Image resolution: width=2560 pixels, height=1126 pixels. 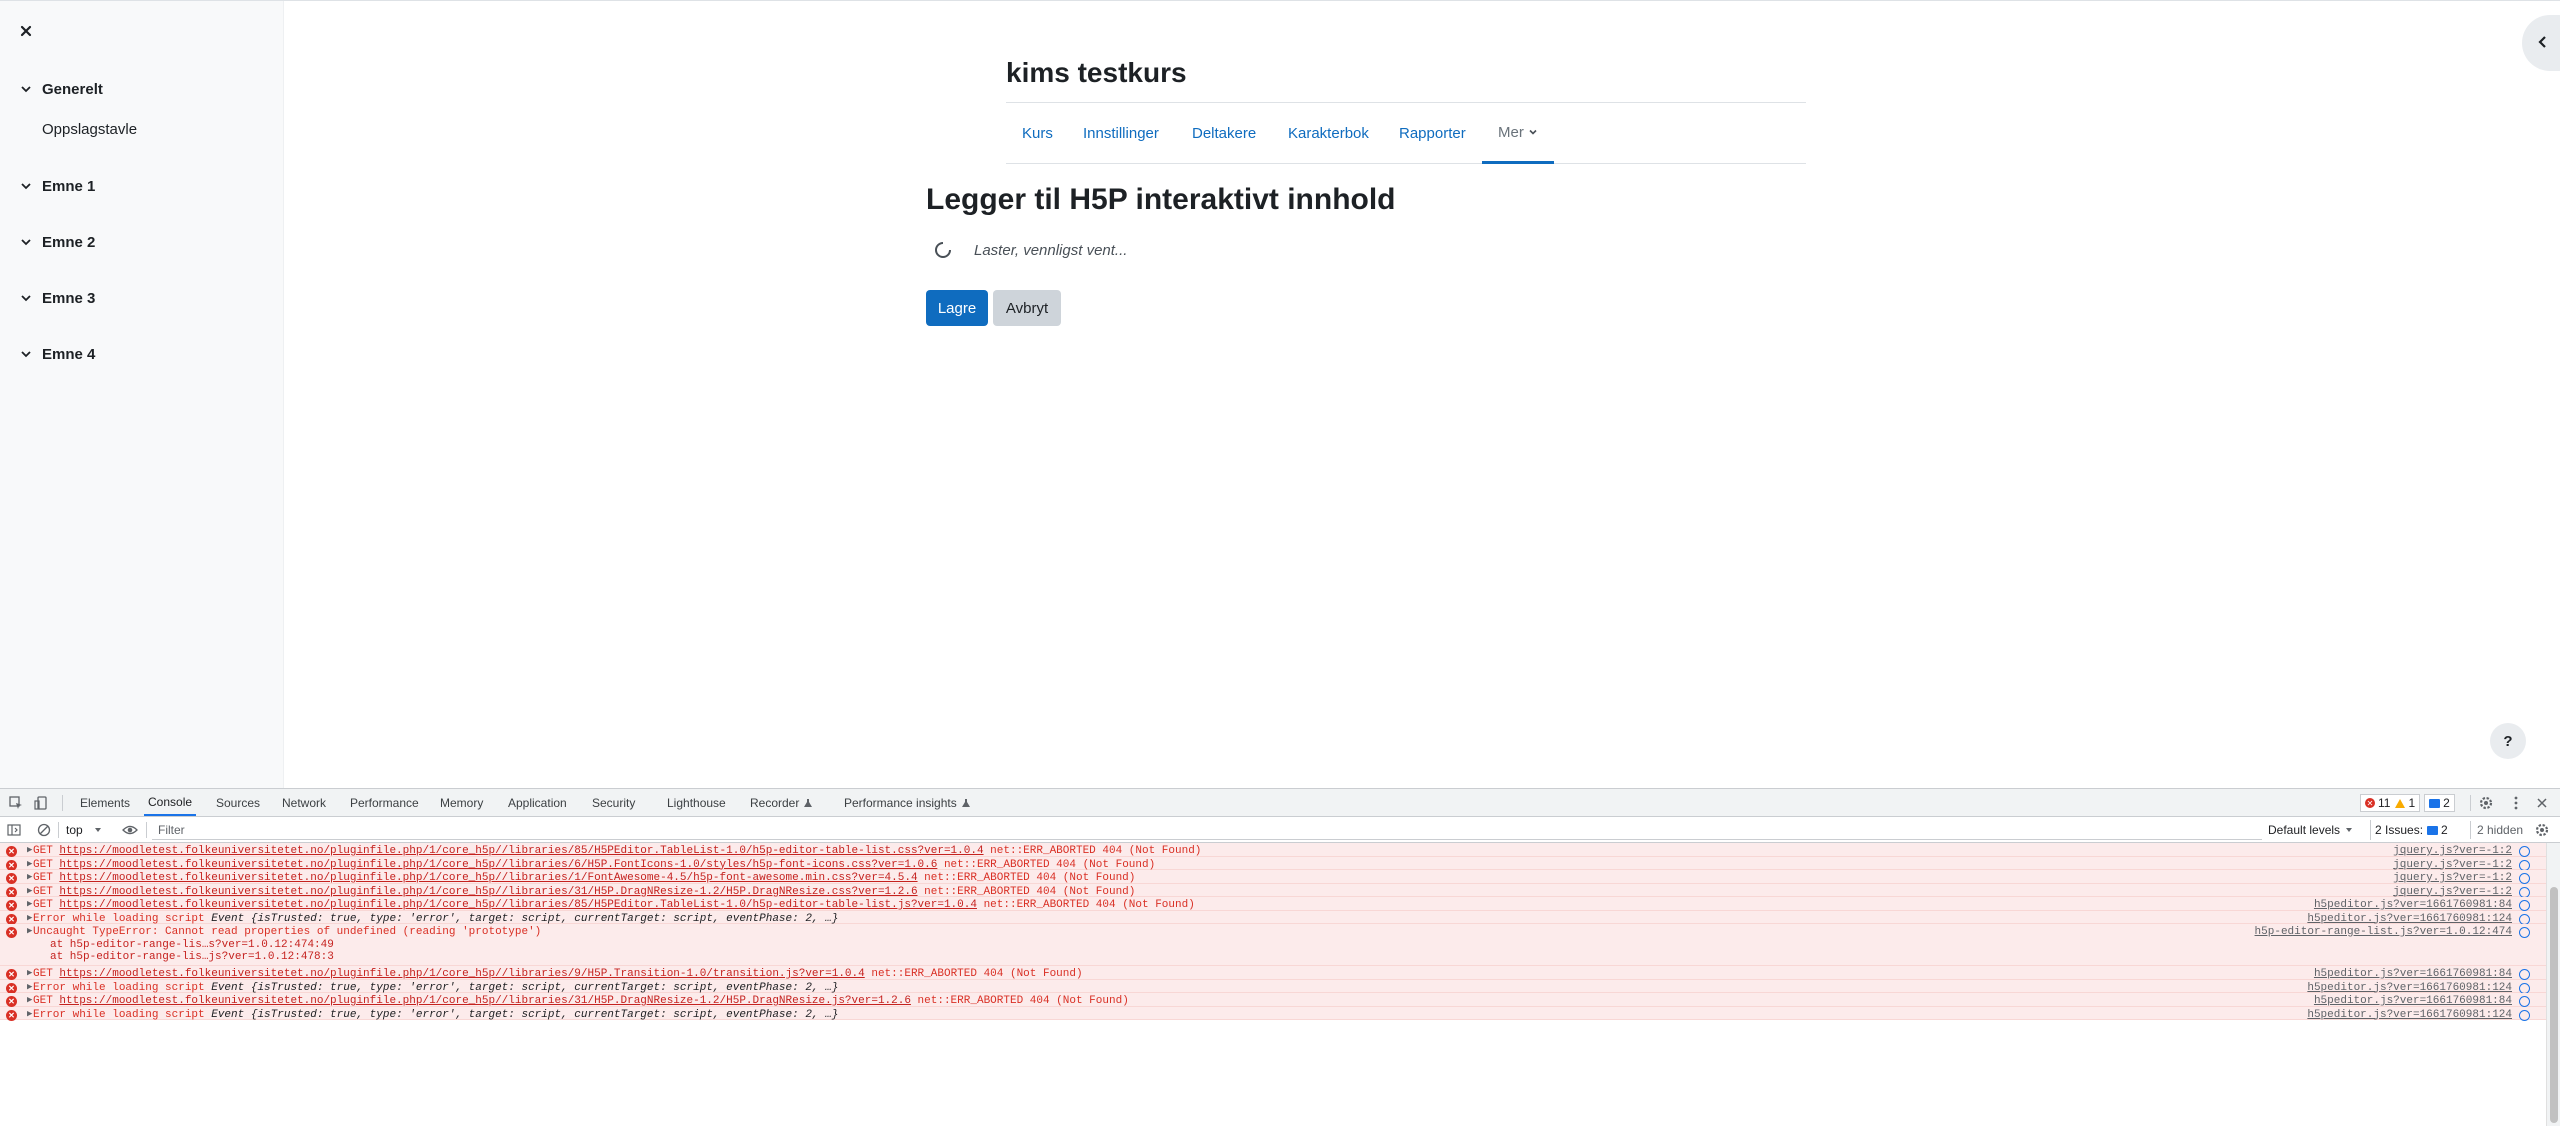 I want to click on scroll-thumb, so click(x=2554, y=1005).